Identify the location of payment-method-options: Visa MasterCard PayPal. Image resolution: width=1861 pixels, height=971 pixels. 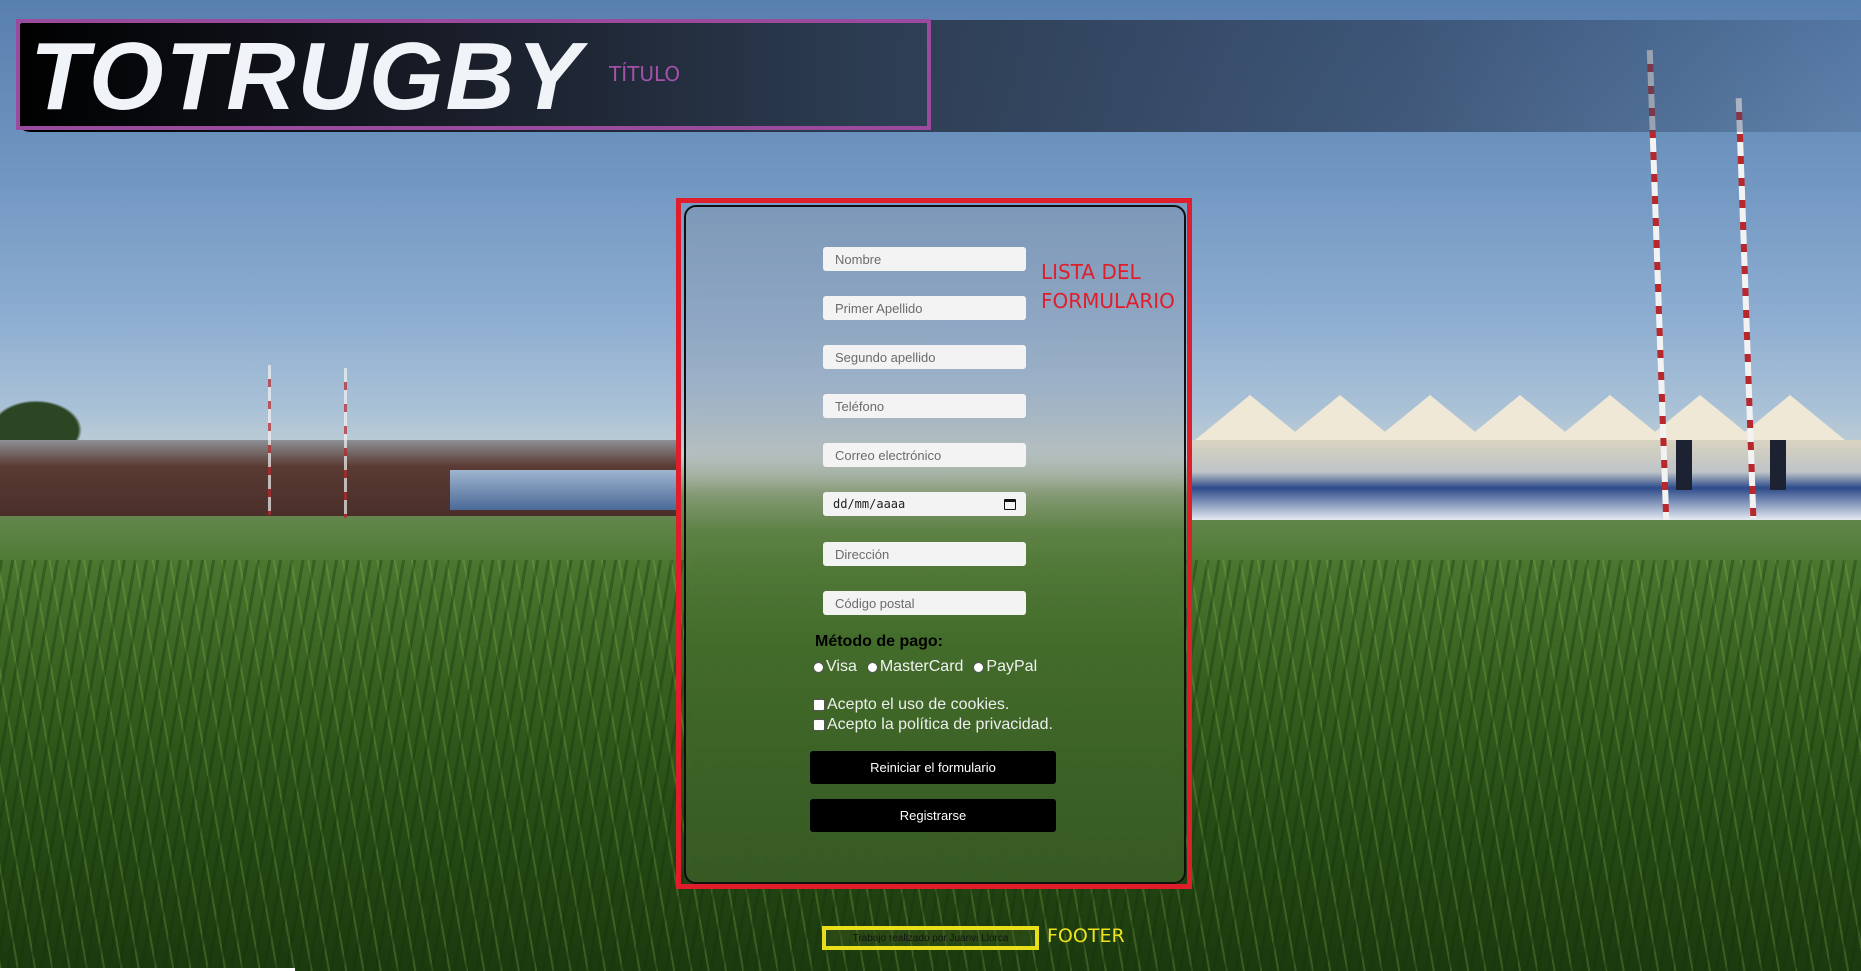
(930, 667).